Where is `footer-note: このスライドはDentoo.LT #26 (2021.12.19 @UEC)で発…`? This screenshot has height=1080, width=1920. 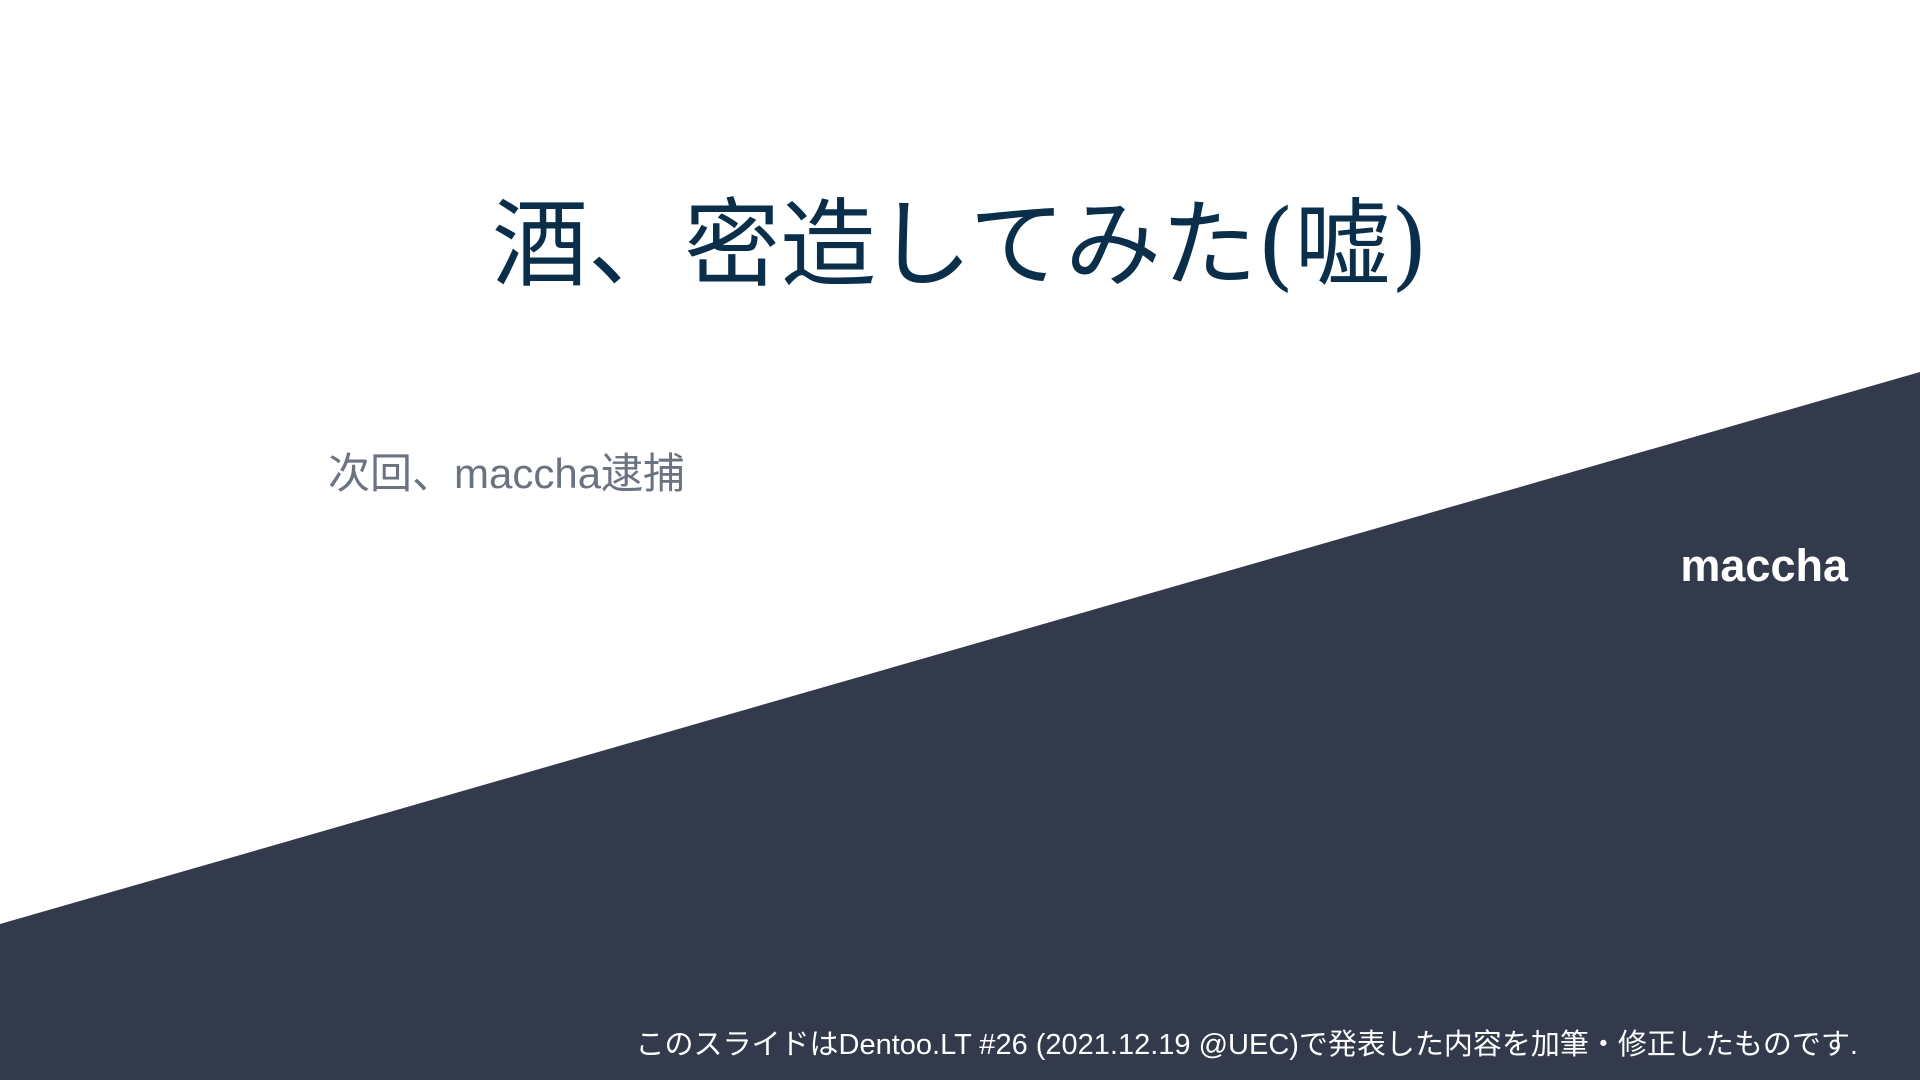 footer-note: このスライドはDentoo.LT #26 (2021.12.19 @UEC)で発… is located at coordinates (1246, 1045).